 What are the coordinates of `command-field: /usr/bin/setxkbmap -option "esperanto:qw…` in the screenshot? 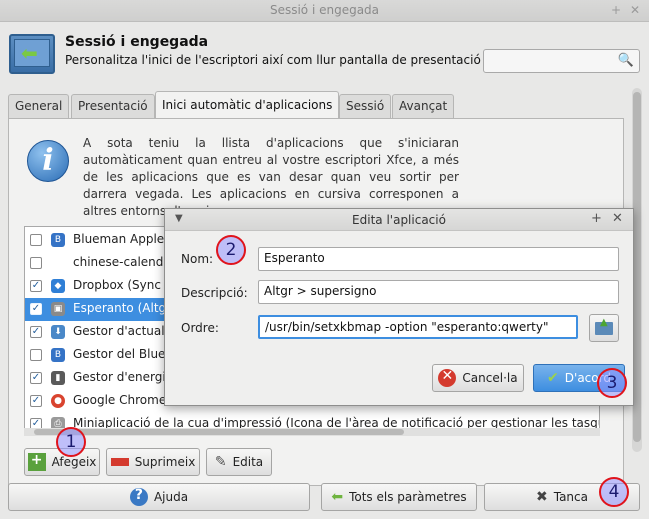 It's located at (418, 327).